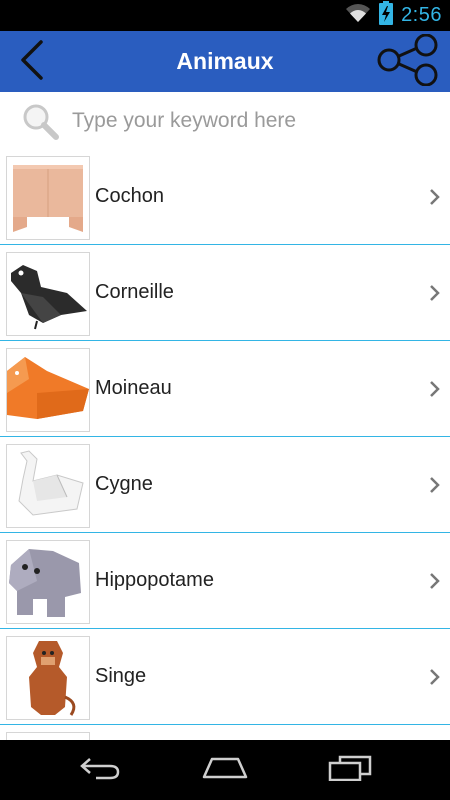 The height and width of the screenshot is (800, 450). What do you see at coordinates (225, 732) in the screenshot?
I see `list-item-partial` at bounding box center [225, 732].